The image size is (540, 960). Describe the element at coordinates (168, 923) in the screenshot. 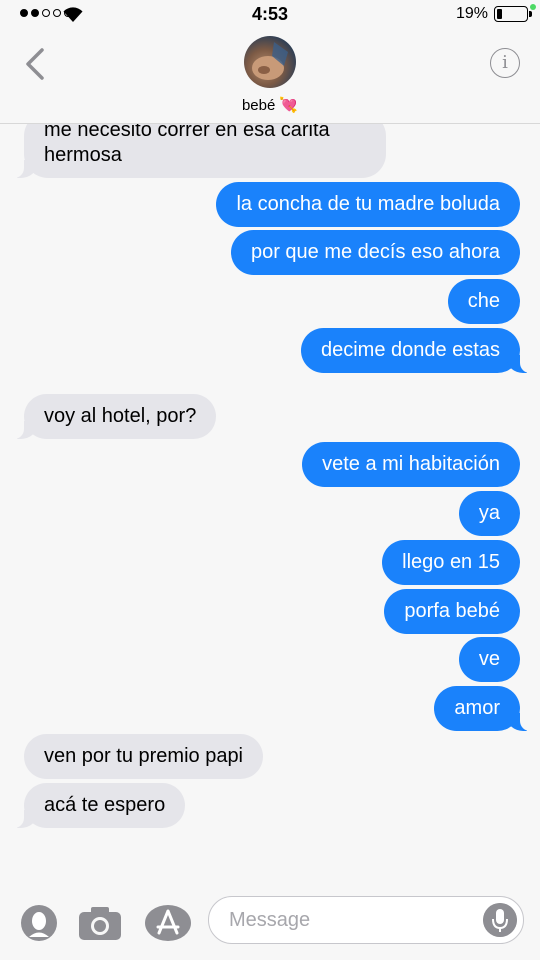

I see `app-store-icon` at that location.